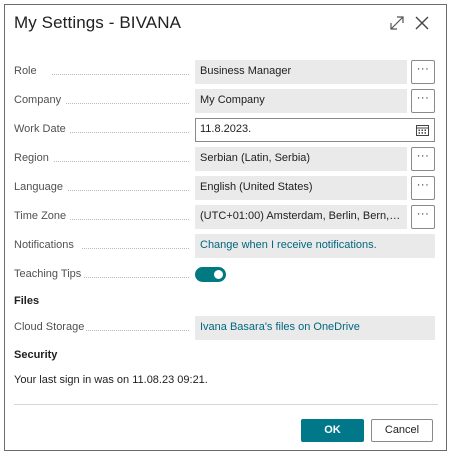 The image size is (453, 457). I want to click on footer-divider, so click(226, 404).